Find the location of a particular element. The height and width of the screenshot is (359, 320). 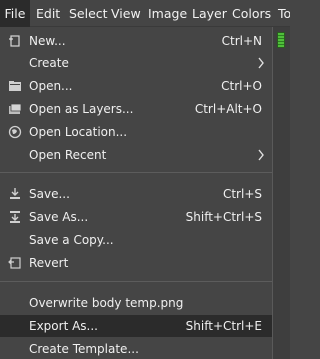

globe-icon is located at coordinates (15, 132).